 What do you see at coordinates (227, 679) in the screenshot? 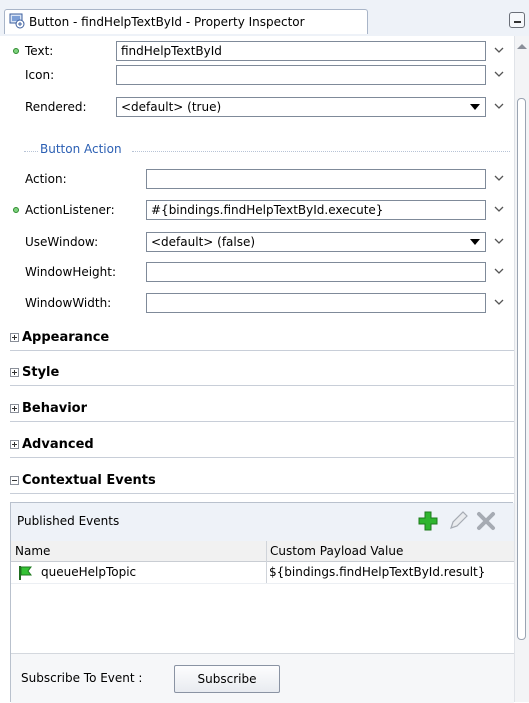
I see `subscribe-button: Subscribe` at bounding box center [227, 679].